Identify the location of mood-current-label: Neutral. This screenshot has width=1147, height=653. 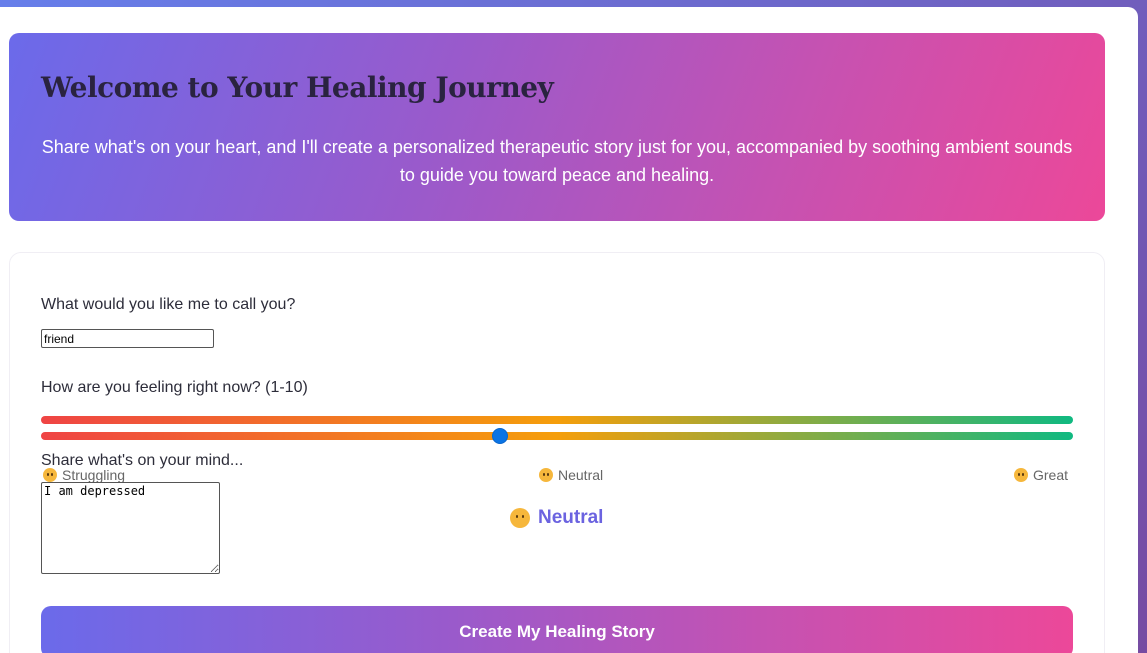
(571, 517).